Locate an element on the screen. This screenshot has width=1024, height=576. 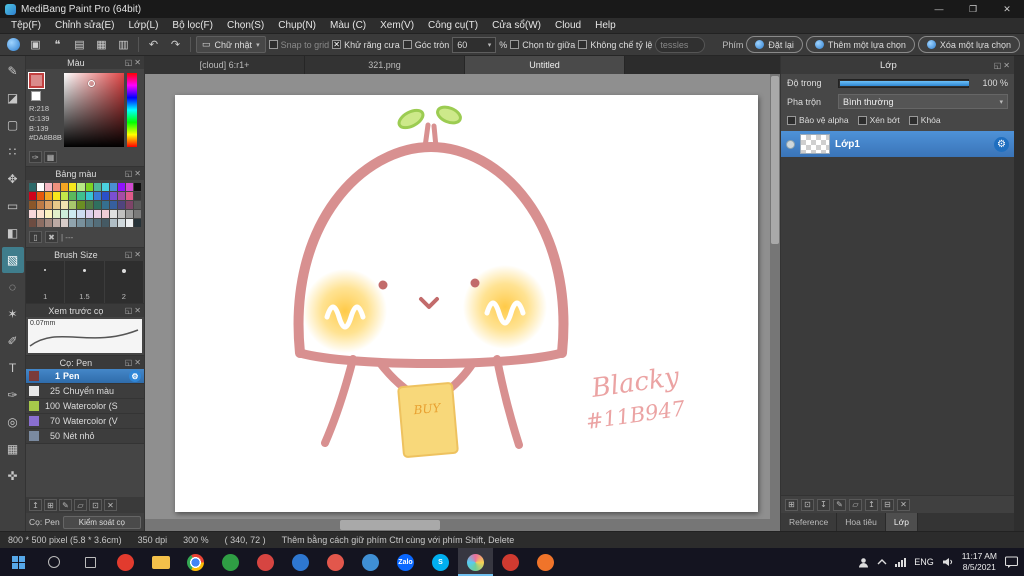
grid-tool: ▦ is located at coordinates (13, 449).